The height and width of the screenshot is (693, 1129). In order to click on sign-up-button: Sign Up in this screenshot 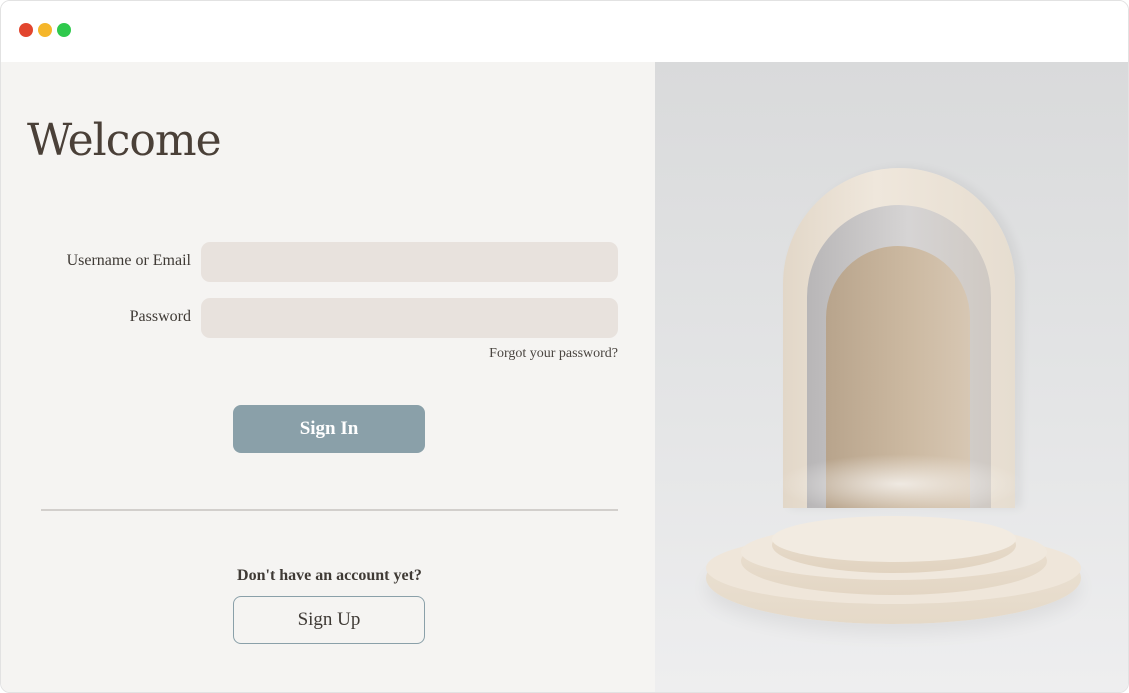, I will do `click(329, 620)`.